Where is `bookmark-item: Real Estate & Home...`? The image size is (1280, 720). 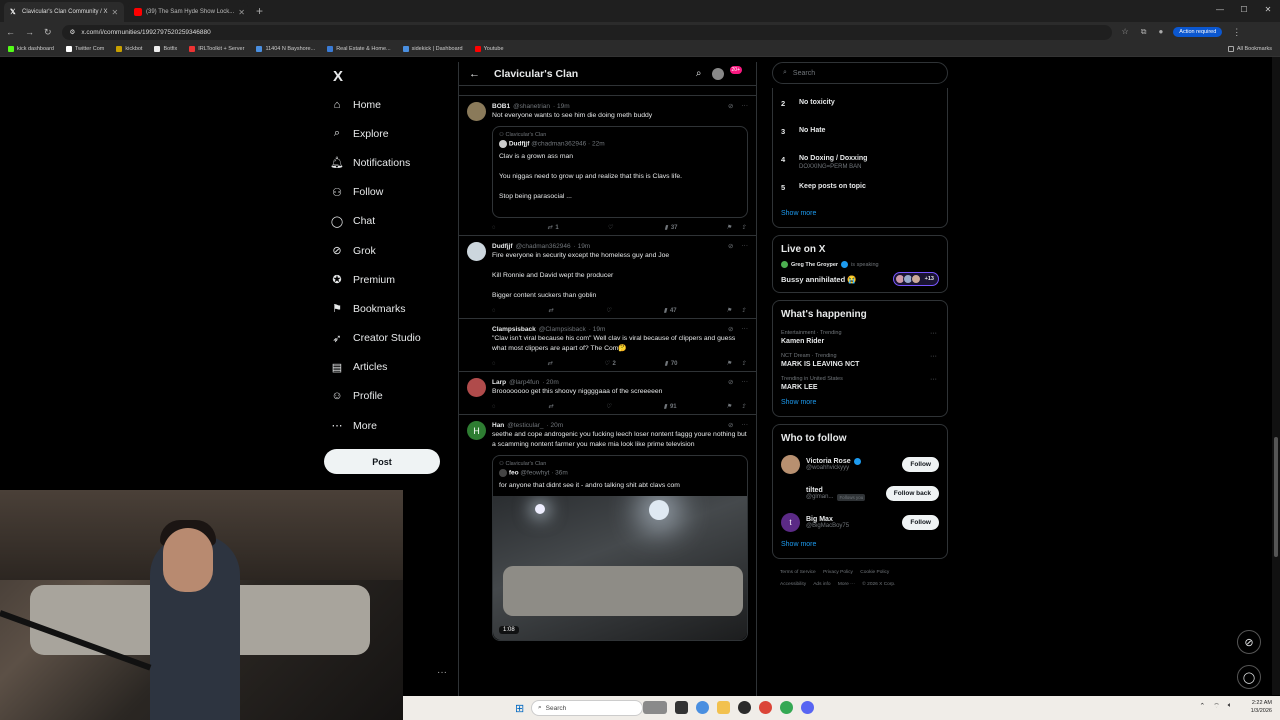
bookmark-item: Real Estate & Home... is located at coordinates (359, 49).